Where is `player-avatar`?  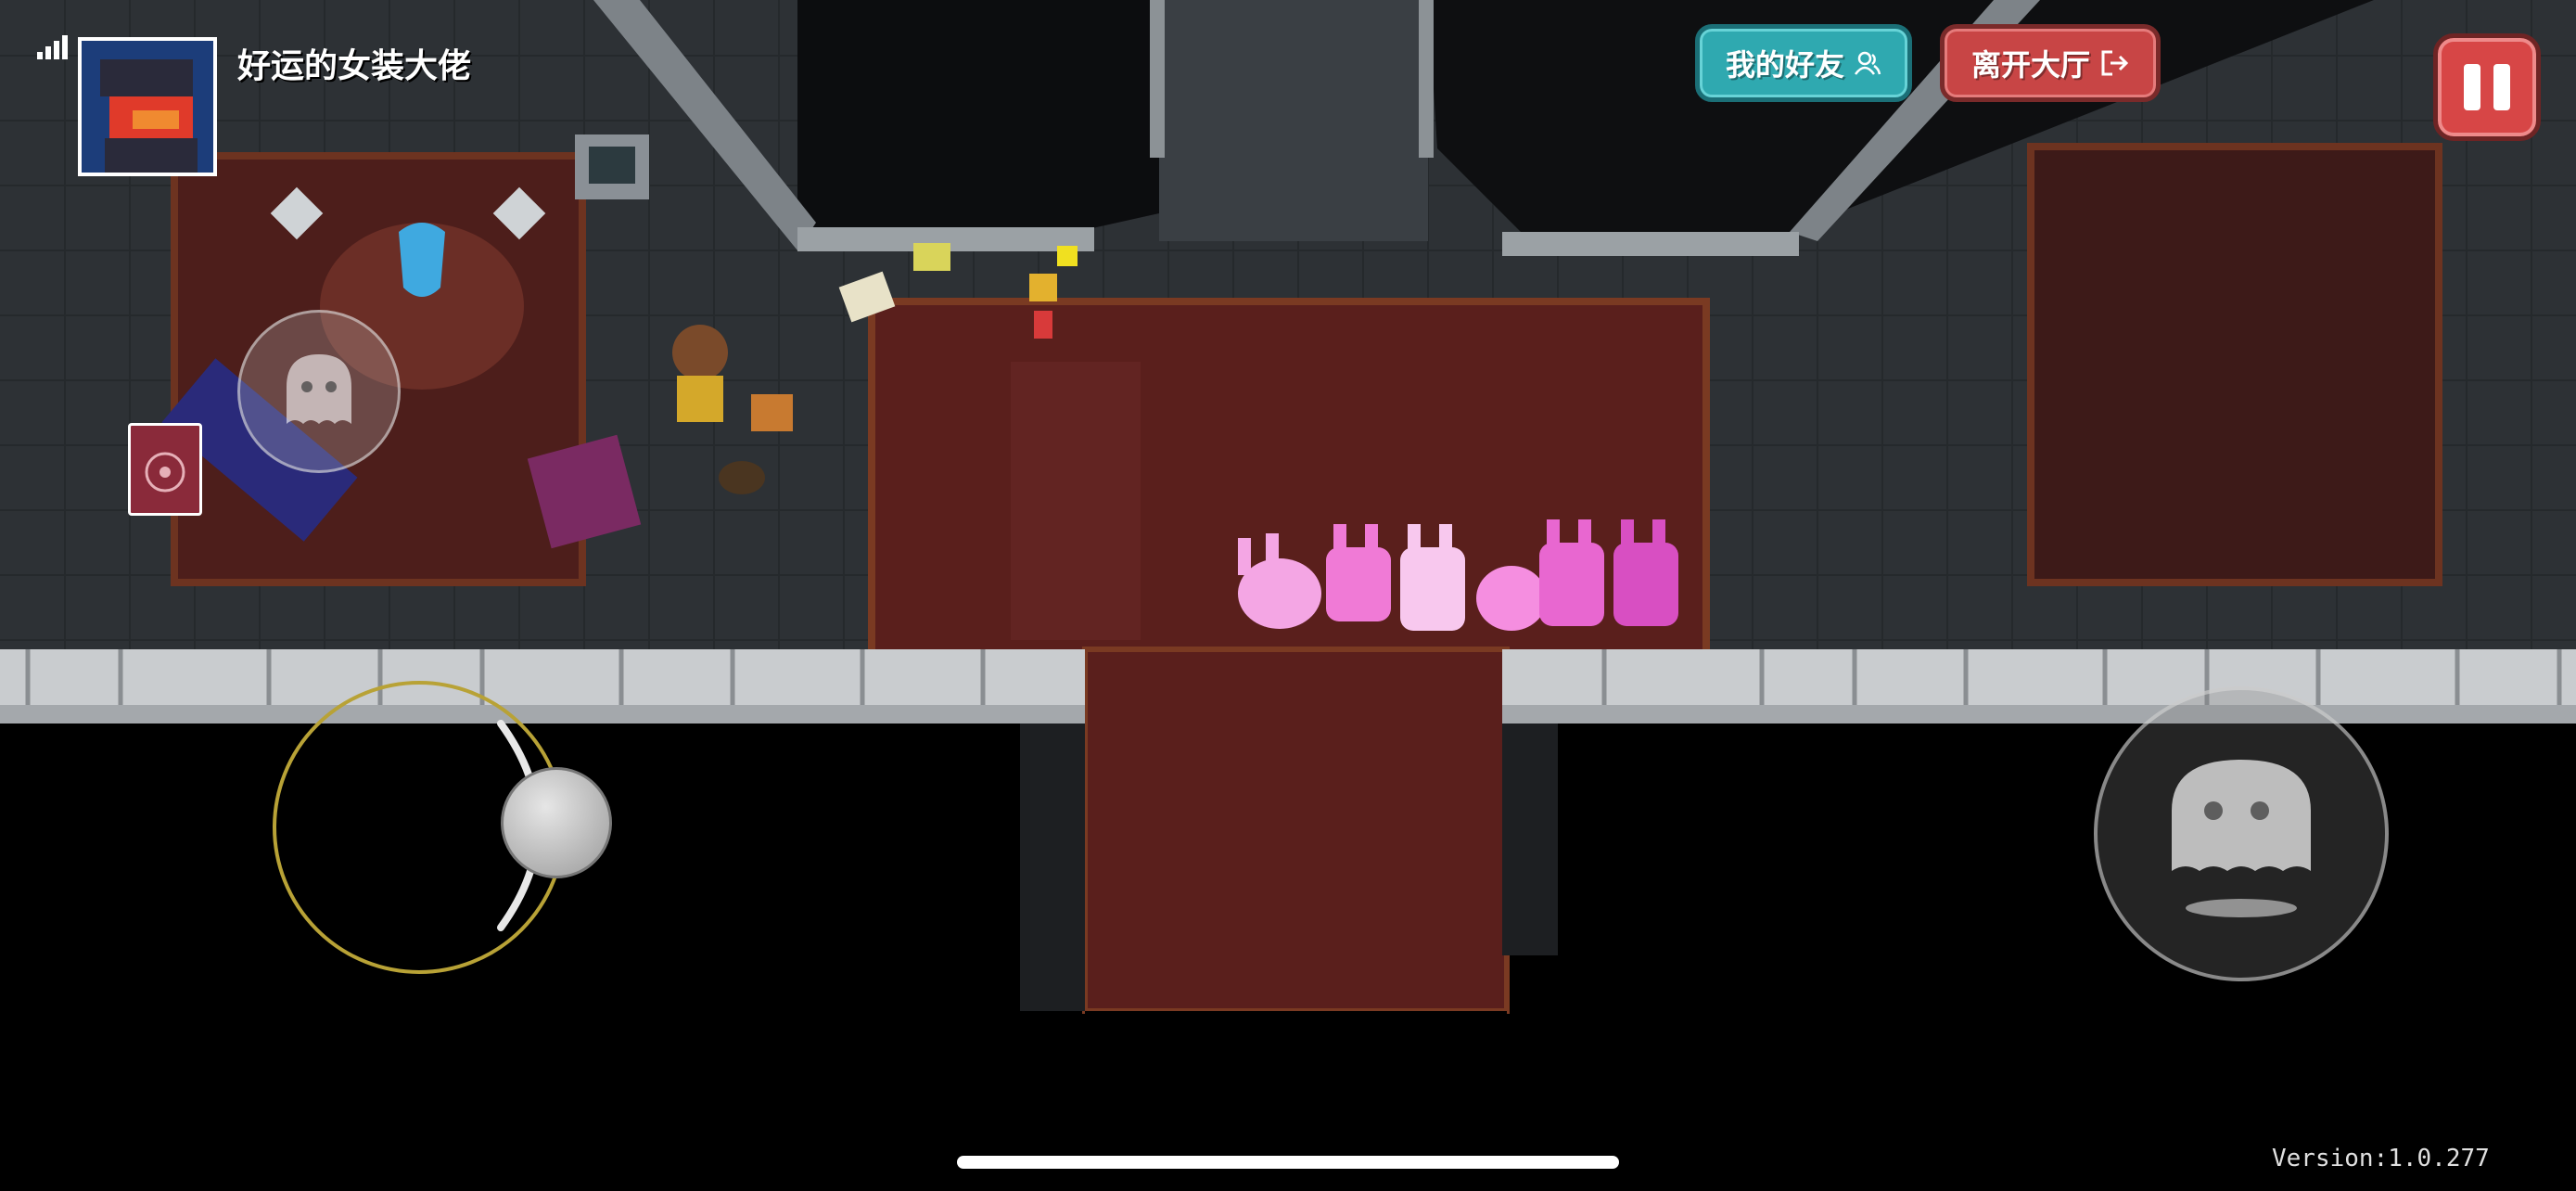
player-avatar is located at coordinates (147, 106).